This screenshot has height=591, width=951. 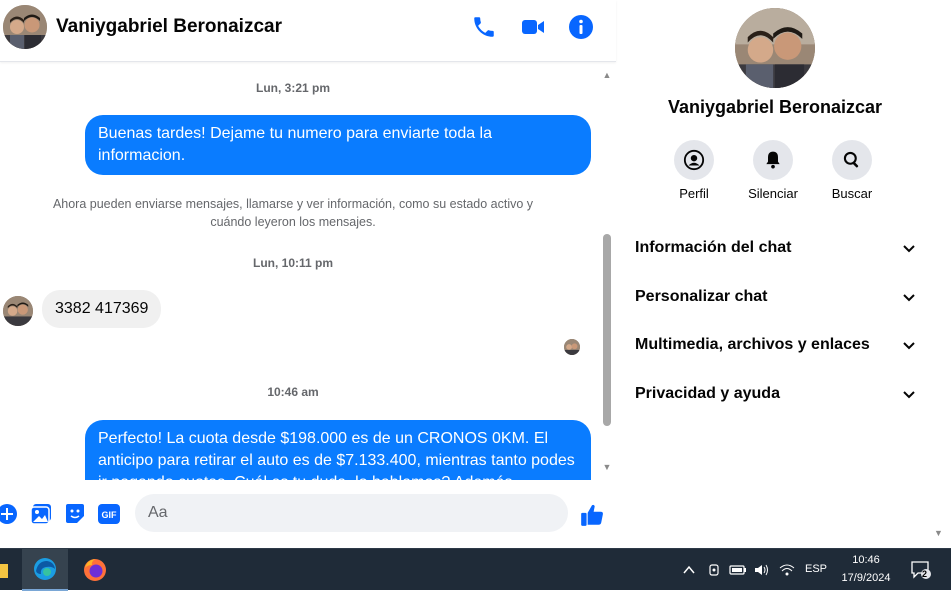 I want to click on section-customize-chat: Personalizar chat, so click(x=776, y=297).